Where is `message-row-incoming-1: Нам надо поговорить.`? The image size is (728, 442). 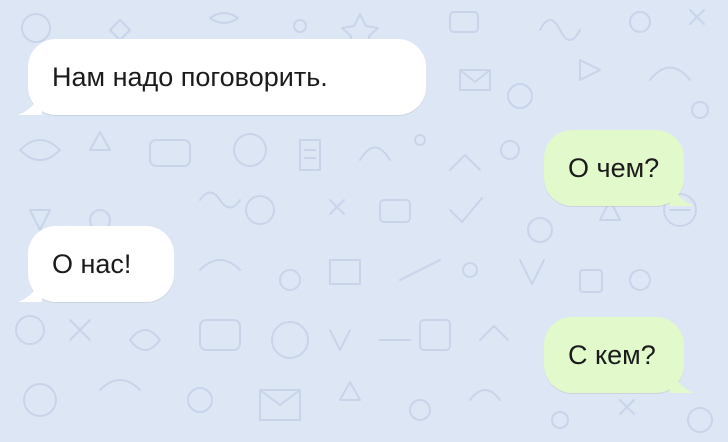 message-row-incoming-1: Нам надо поговорить. is located at coordinates (222, 77).